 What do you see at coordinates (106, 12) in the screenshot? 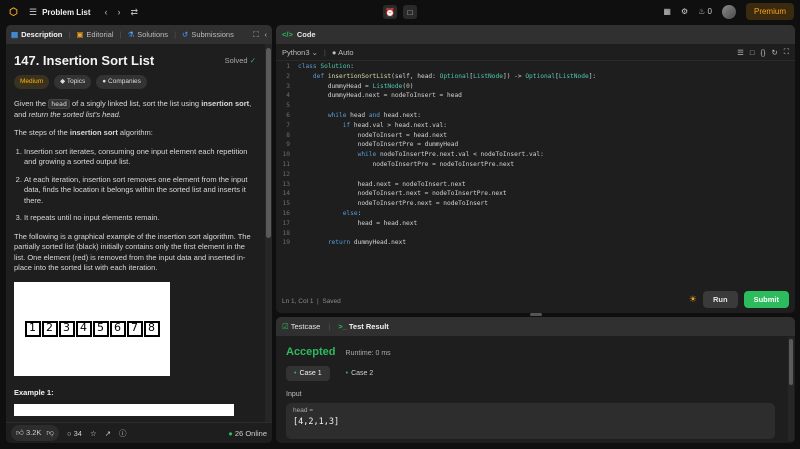
I see `prev-problem-icon: ‹` at bounding box center [106, 12].